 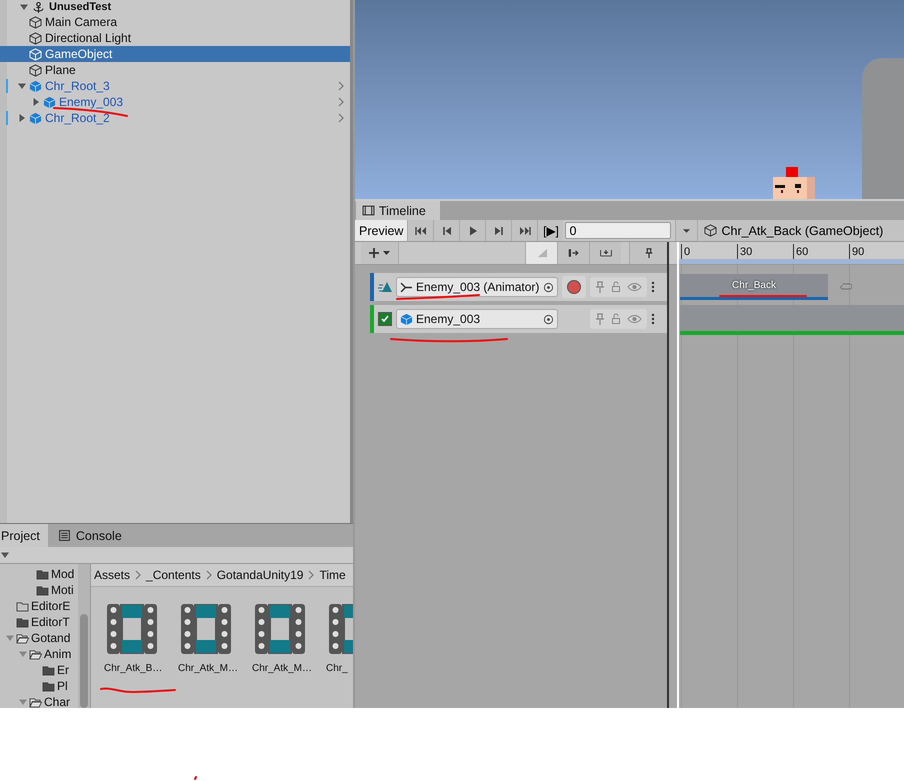 I want to click on scrollbar, so click(x=84, y=636).